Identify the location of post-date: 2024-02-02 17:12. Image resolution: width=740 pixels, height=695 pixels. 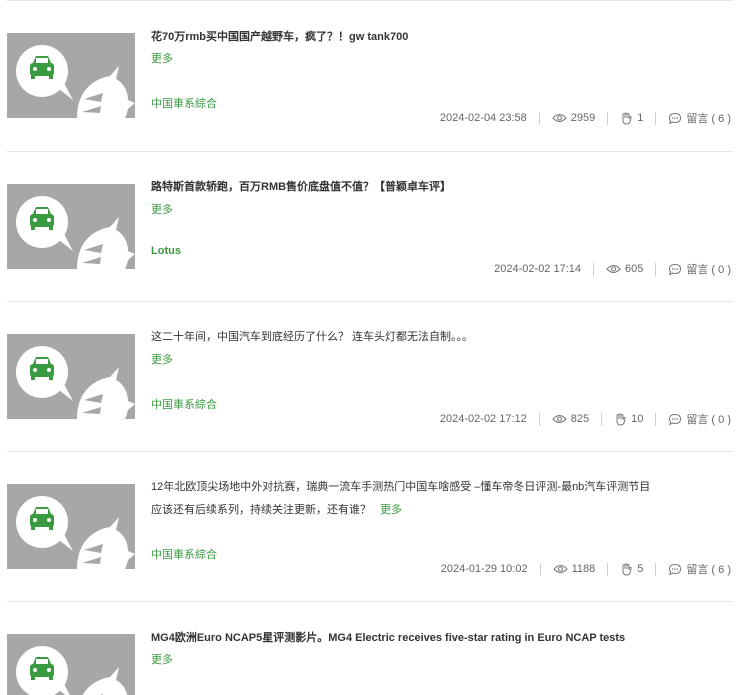
(483, 419).